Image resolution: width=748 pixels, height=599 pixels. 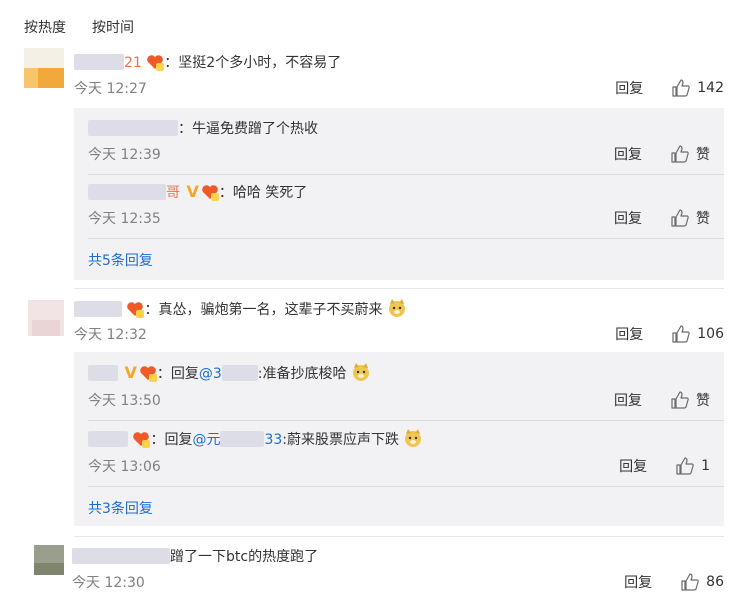 I want to click on reply-actions: 回复 1, so click(x=664, y=466).